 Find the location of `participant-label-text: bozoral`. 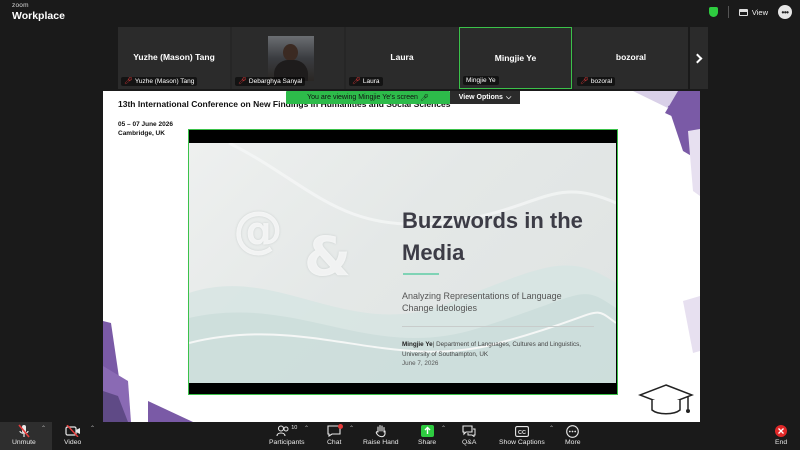

participant-label-text: bozoral is located at coordinates (601, 81).